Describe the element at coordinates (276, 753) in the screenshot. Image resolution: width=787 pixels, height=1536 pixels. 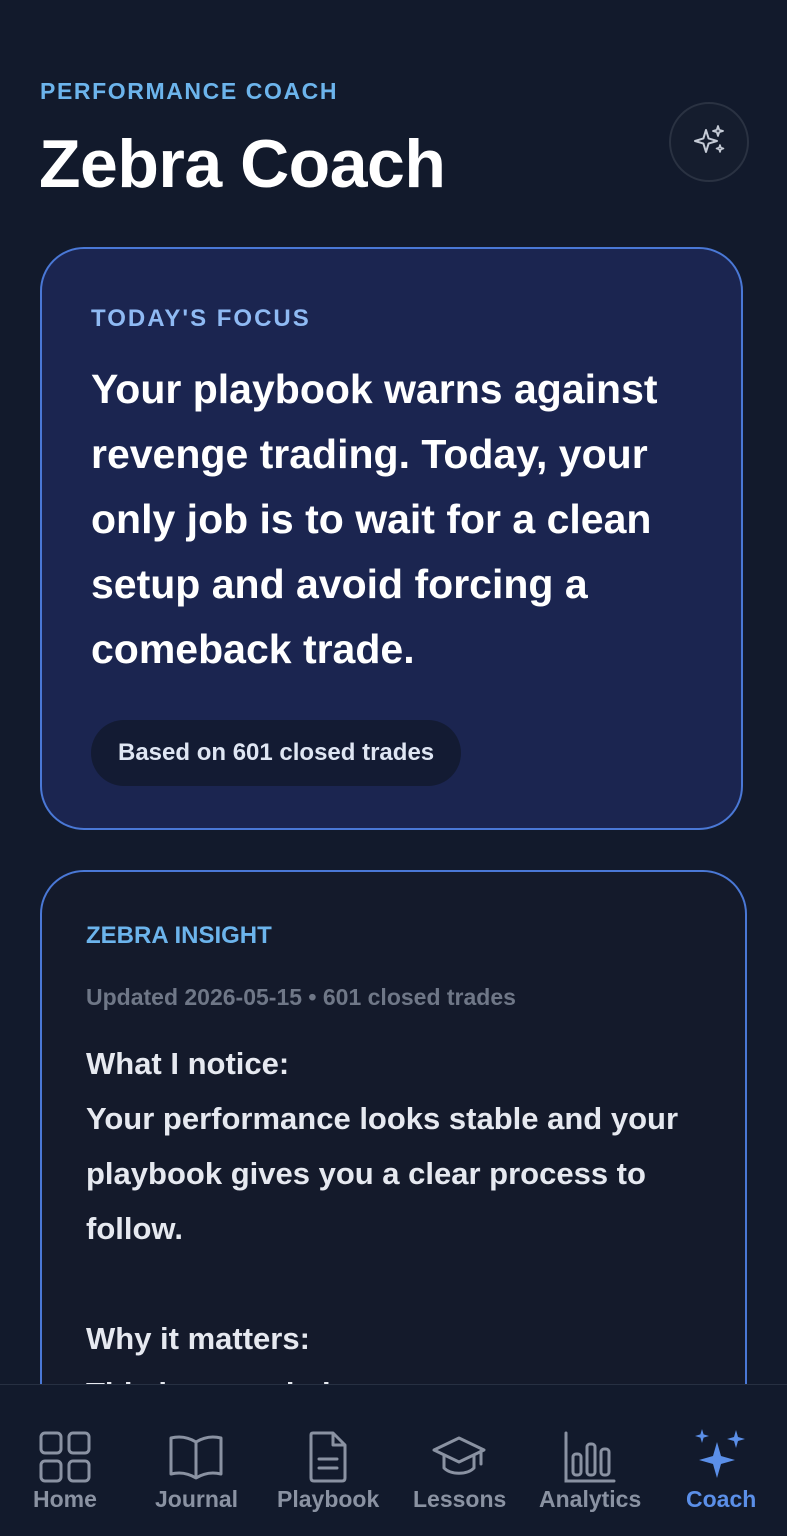
I see `trades-count-badge: Based on 601 closed trades` at that location.